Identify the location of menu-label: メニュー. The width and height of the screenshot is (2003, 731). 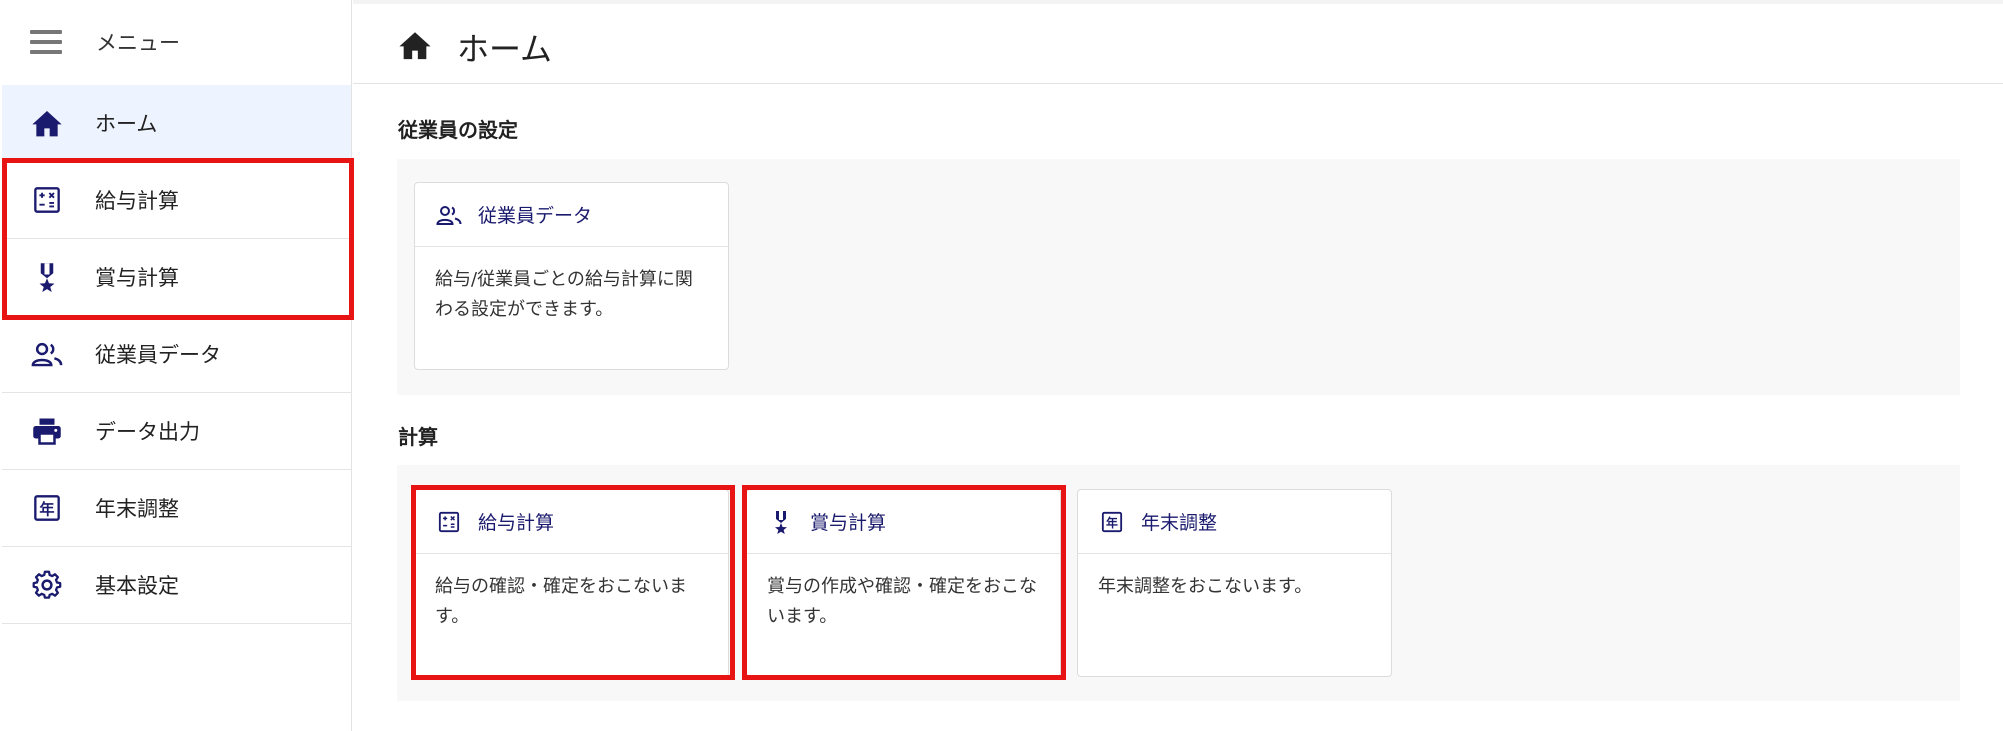
(138, 43).